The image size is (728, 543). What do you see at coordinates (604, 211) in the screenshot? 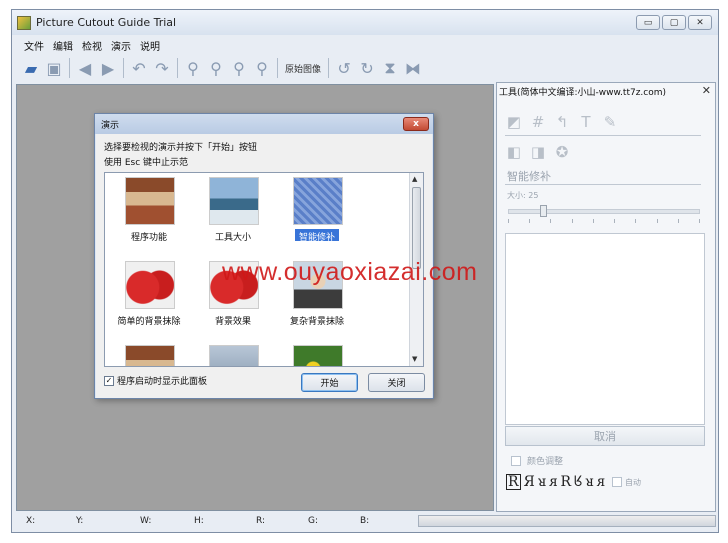
I see `size-slider-track` at bounding box center [604, 211].